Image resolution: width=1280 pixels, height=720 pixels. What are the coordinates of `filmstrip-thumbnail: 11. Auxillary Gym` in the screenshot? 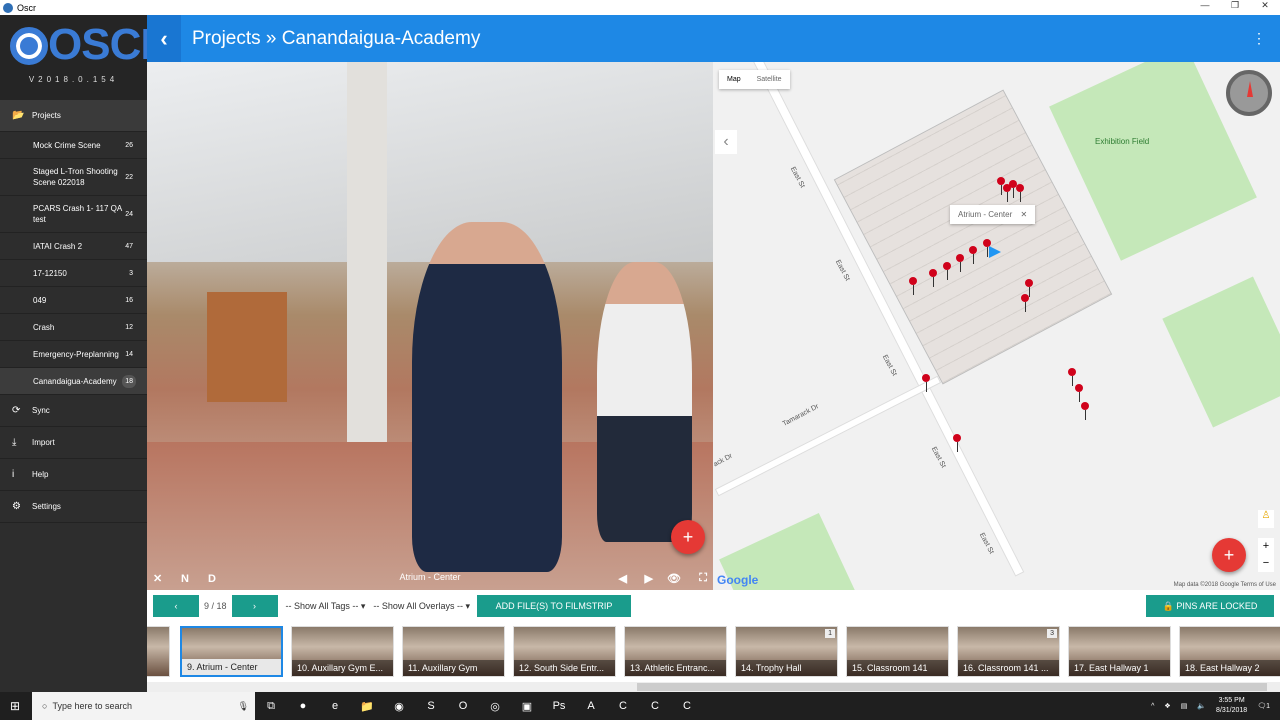 It's located at (453, 651).